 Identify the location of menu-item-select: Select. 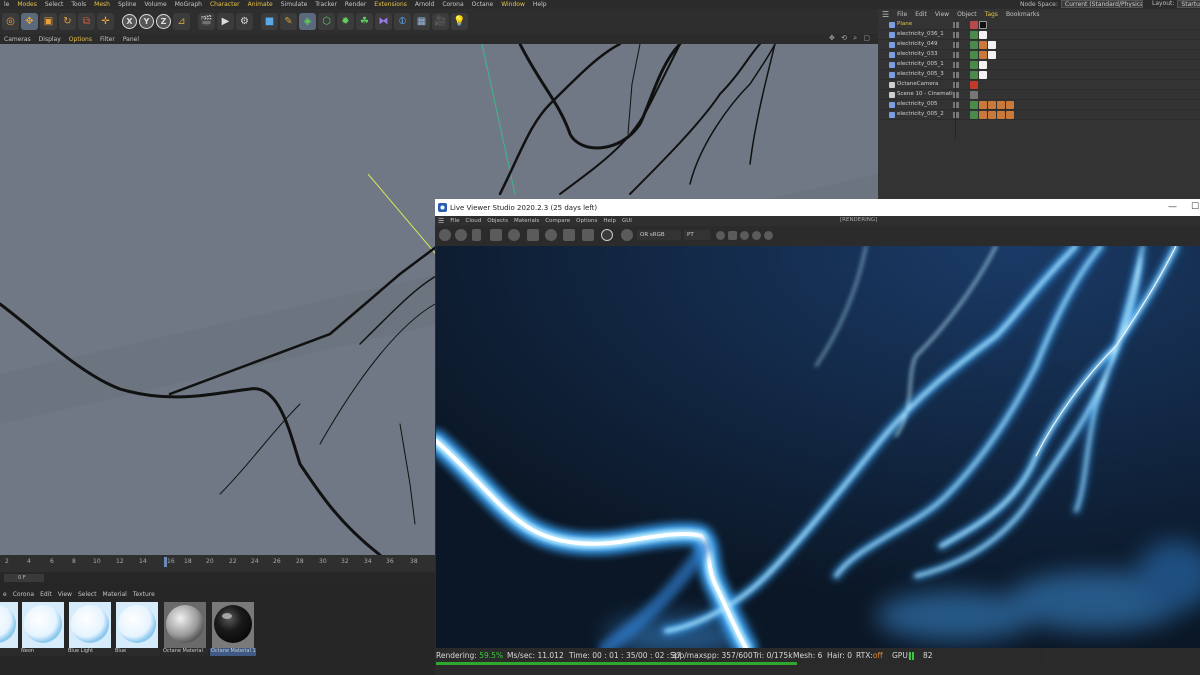
(54, 4).